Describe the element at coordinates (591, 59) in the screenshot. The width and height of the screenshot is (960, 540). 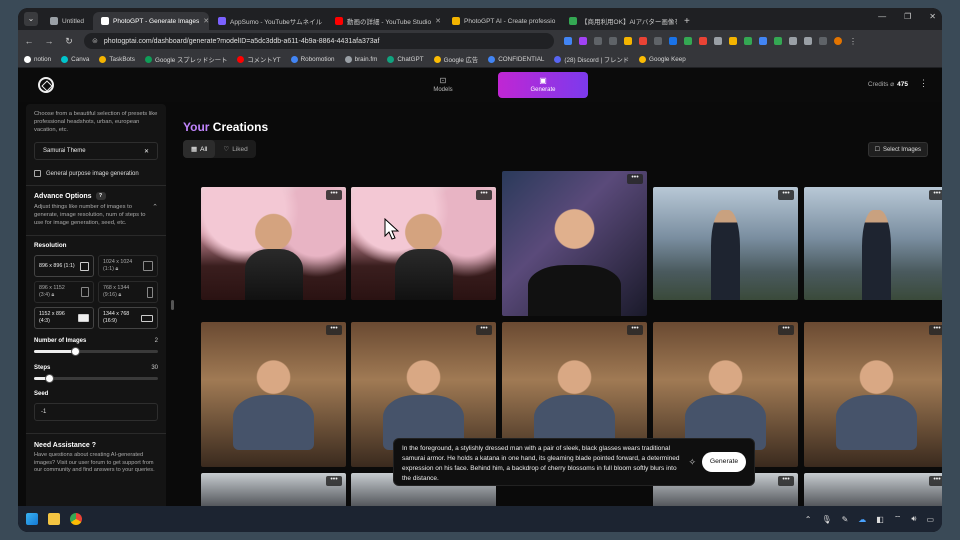
I see `bookmark-item: (28) Discord | フレンド` at that location.